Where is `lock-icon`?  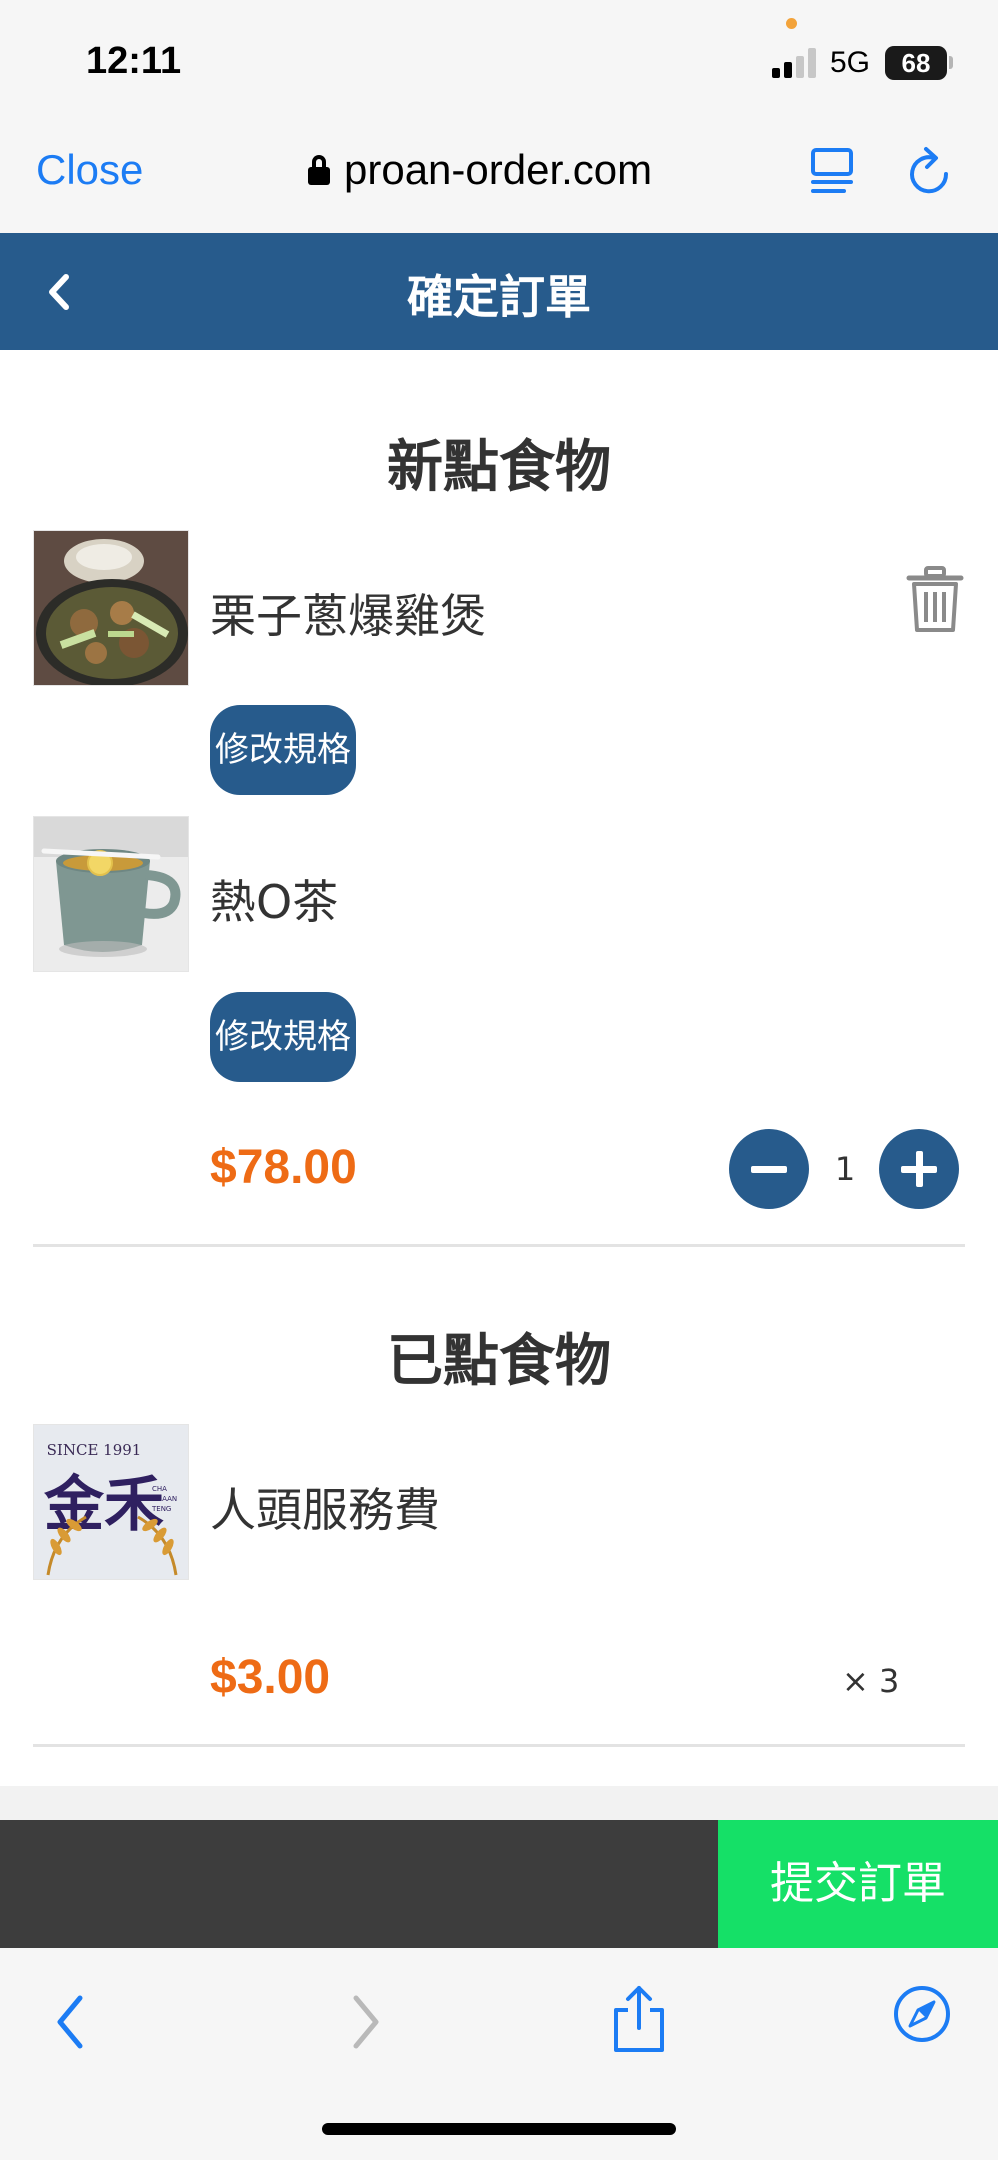
lock-icon is located at coordinates (319, 170).